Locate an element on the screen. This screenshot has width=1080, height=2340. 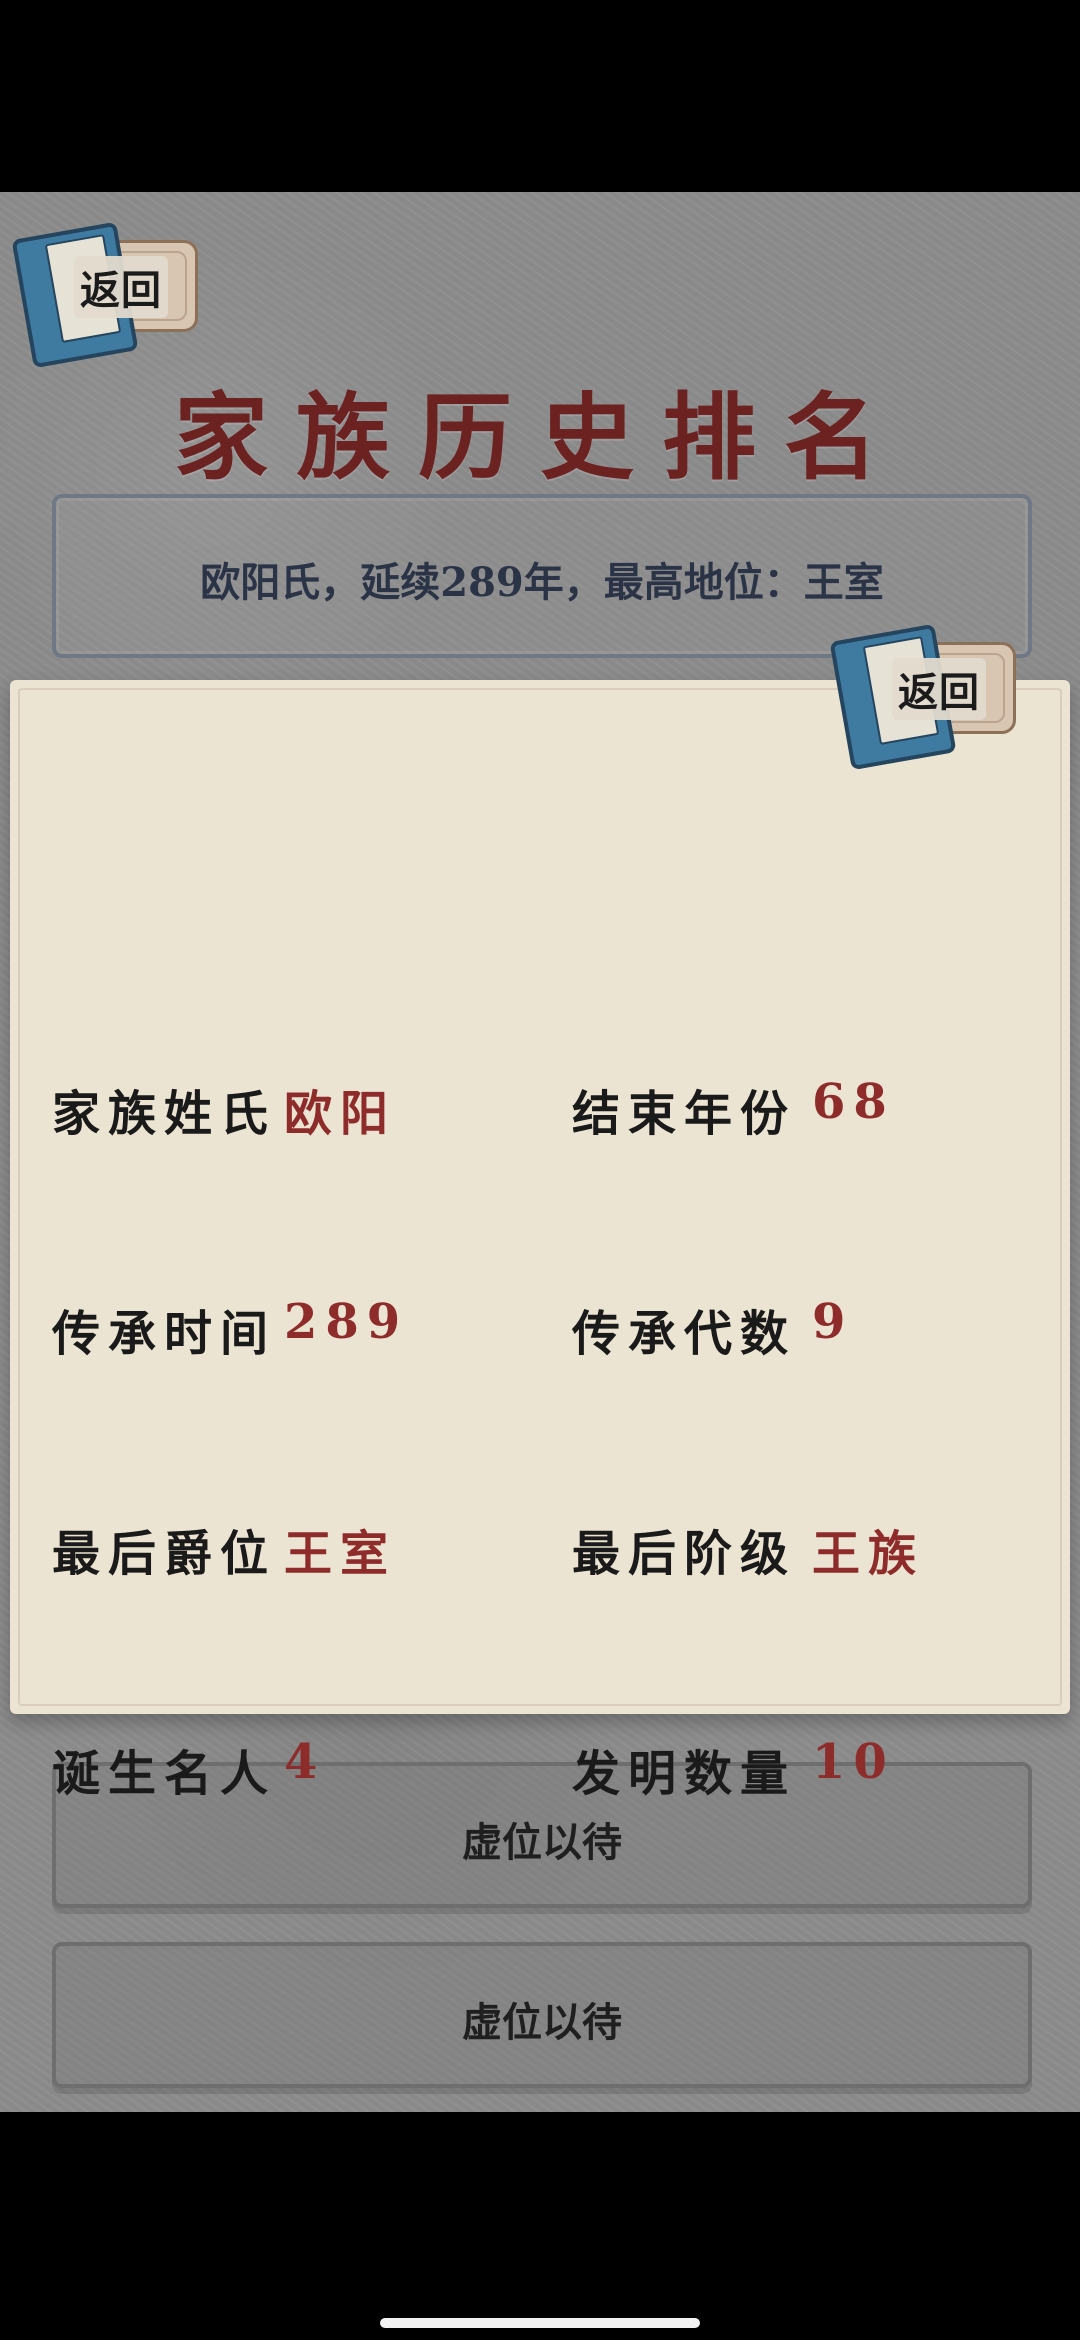
ranking-slot-empty: 虚位以待 is located at coordinates (542, 2015).